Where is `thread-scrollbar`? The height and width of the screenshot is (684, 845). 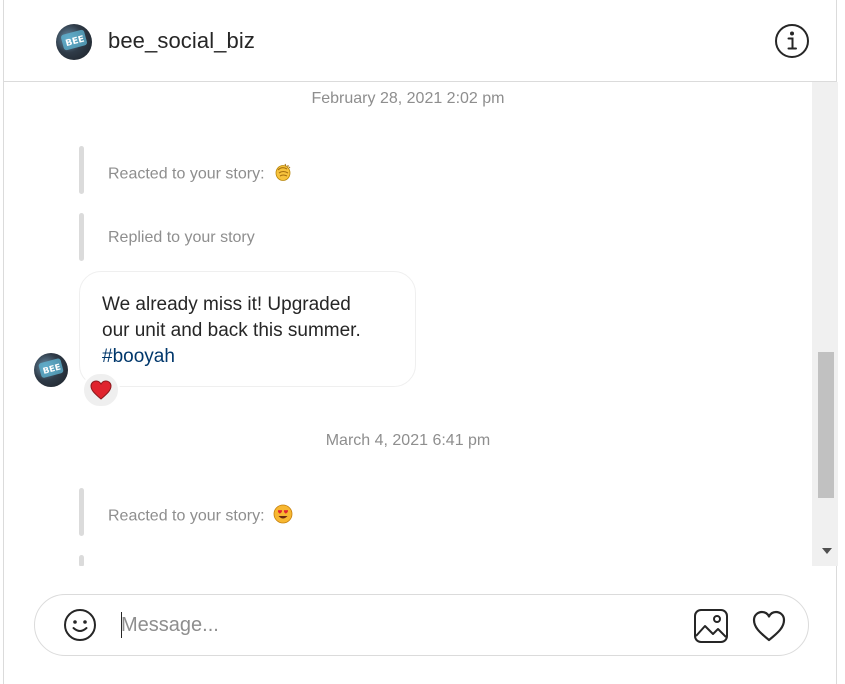 thread-scrollbar is located at coordinates (825, 324).